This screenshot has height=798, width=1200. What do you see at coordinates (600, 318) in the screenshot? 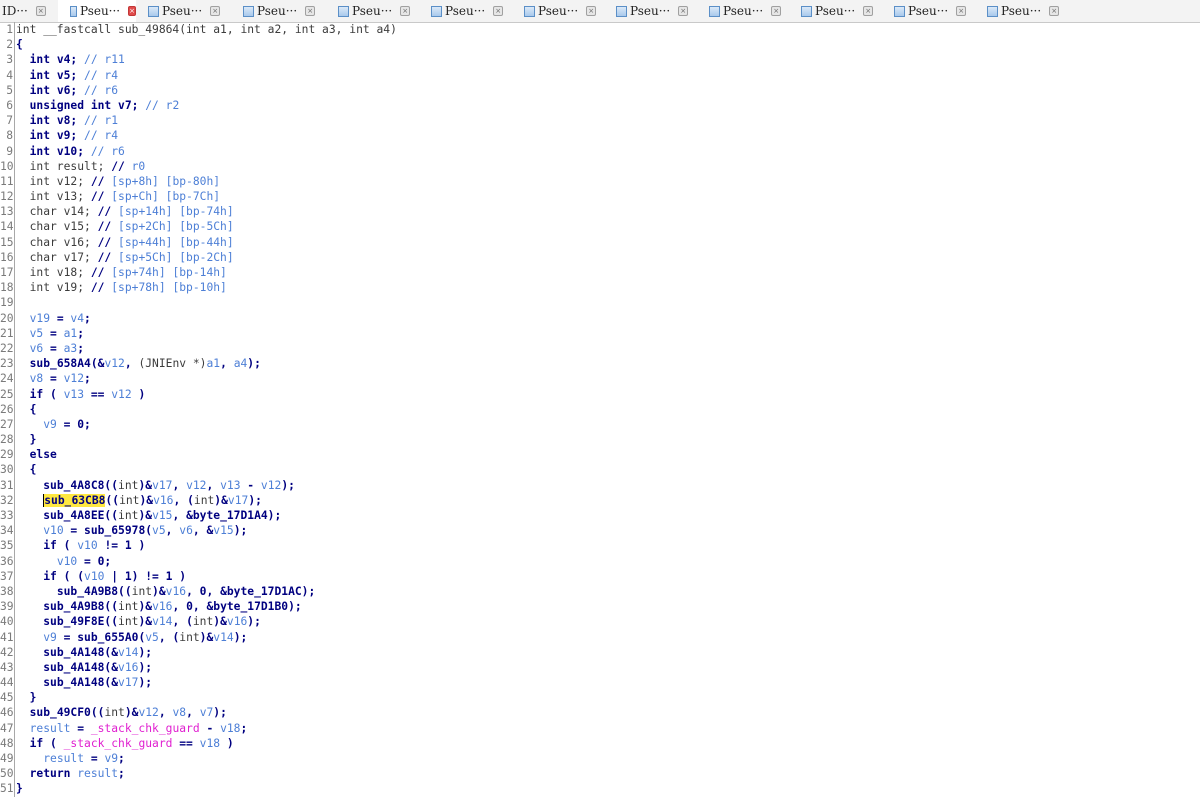
I see `code-line: 20 v19 = v4;` at bounding box center [600, 318].